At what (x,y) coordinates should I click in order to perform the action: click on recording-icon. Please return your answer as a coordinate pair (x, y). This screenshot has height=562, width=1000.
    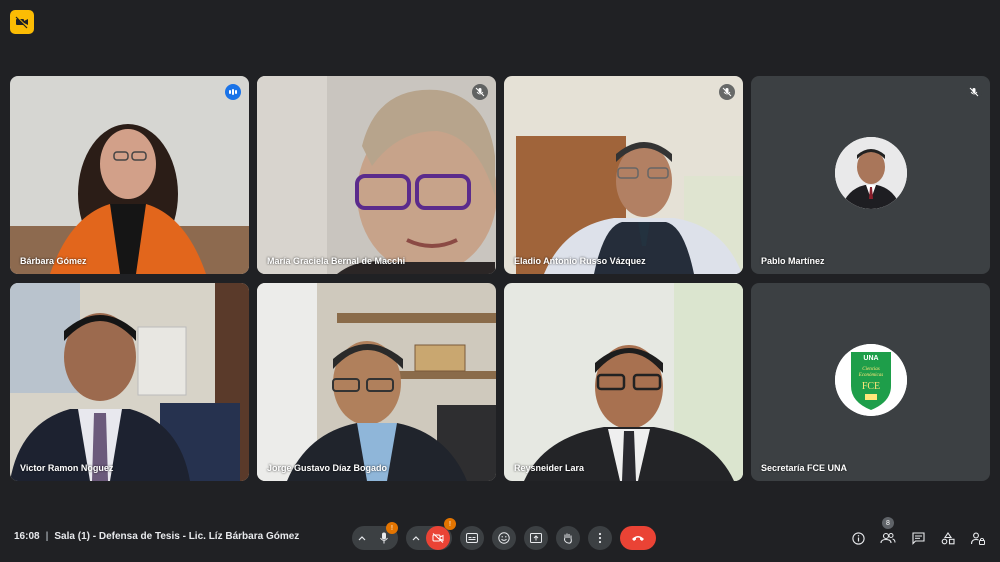
    Looking at the image, I should click on (22, 22).